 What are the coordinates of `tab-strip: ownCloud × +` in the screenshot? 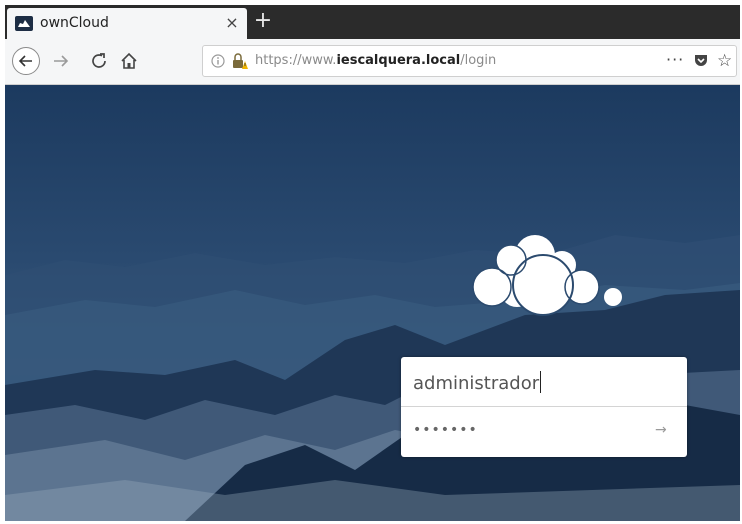 It's located at (372, 22).